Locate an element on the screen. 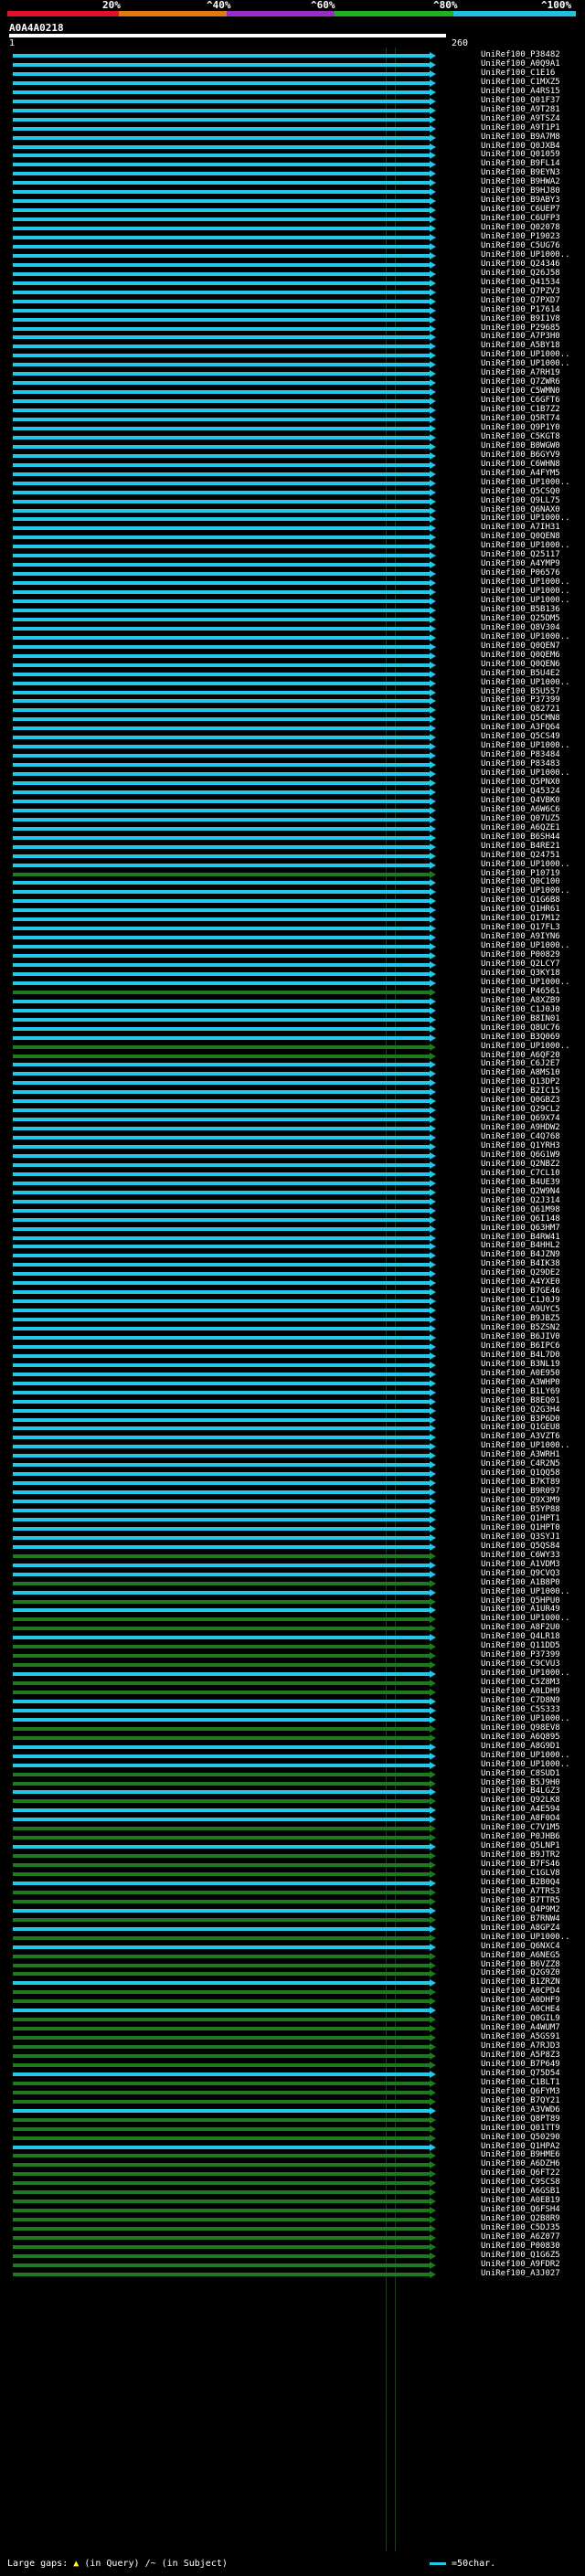 Image resolution: width=585 pixels, height=2576 pixels. hit-label: UniRef100_C9CVU3 is located at coordinates (520, 1664).